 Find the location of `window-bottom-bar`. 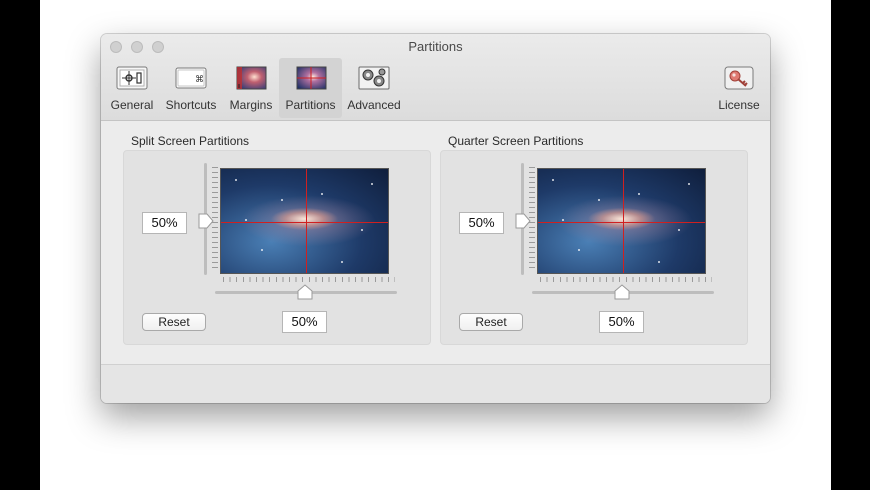

window-bottom-bar is located at coordinates (435, 383).